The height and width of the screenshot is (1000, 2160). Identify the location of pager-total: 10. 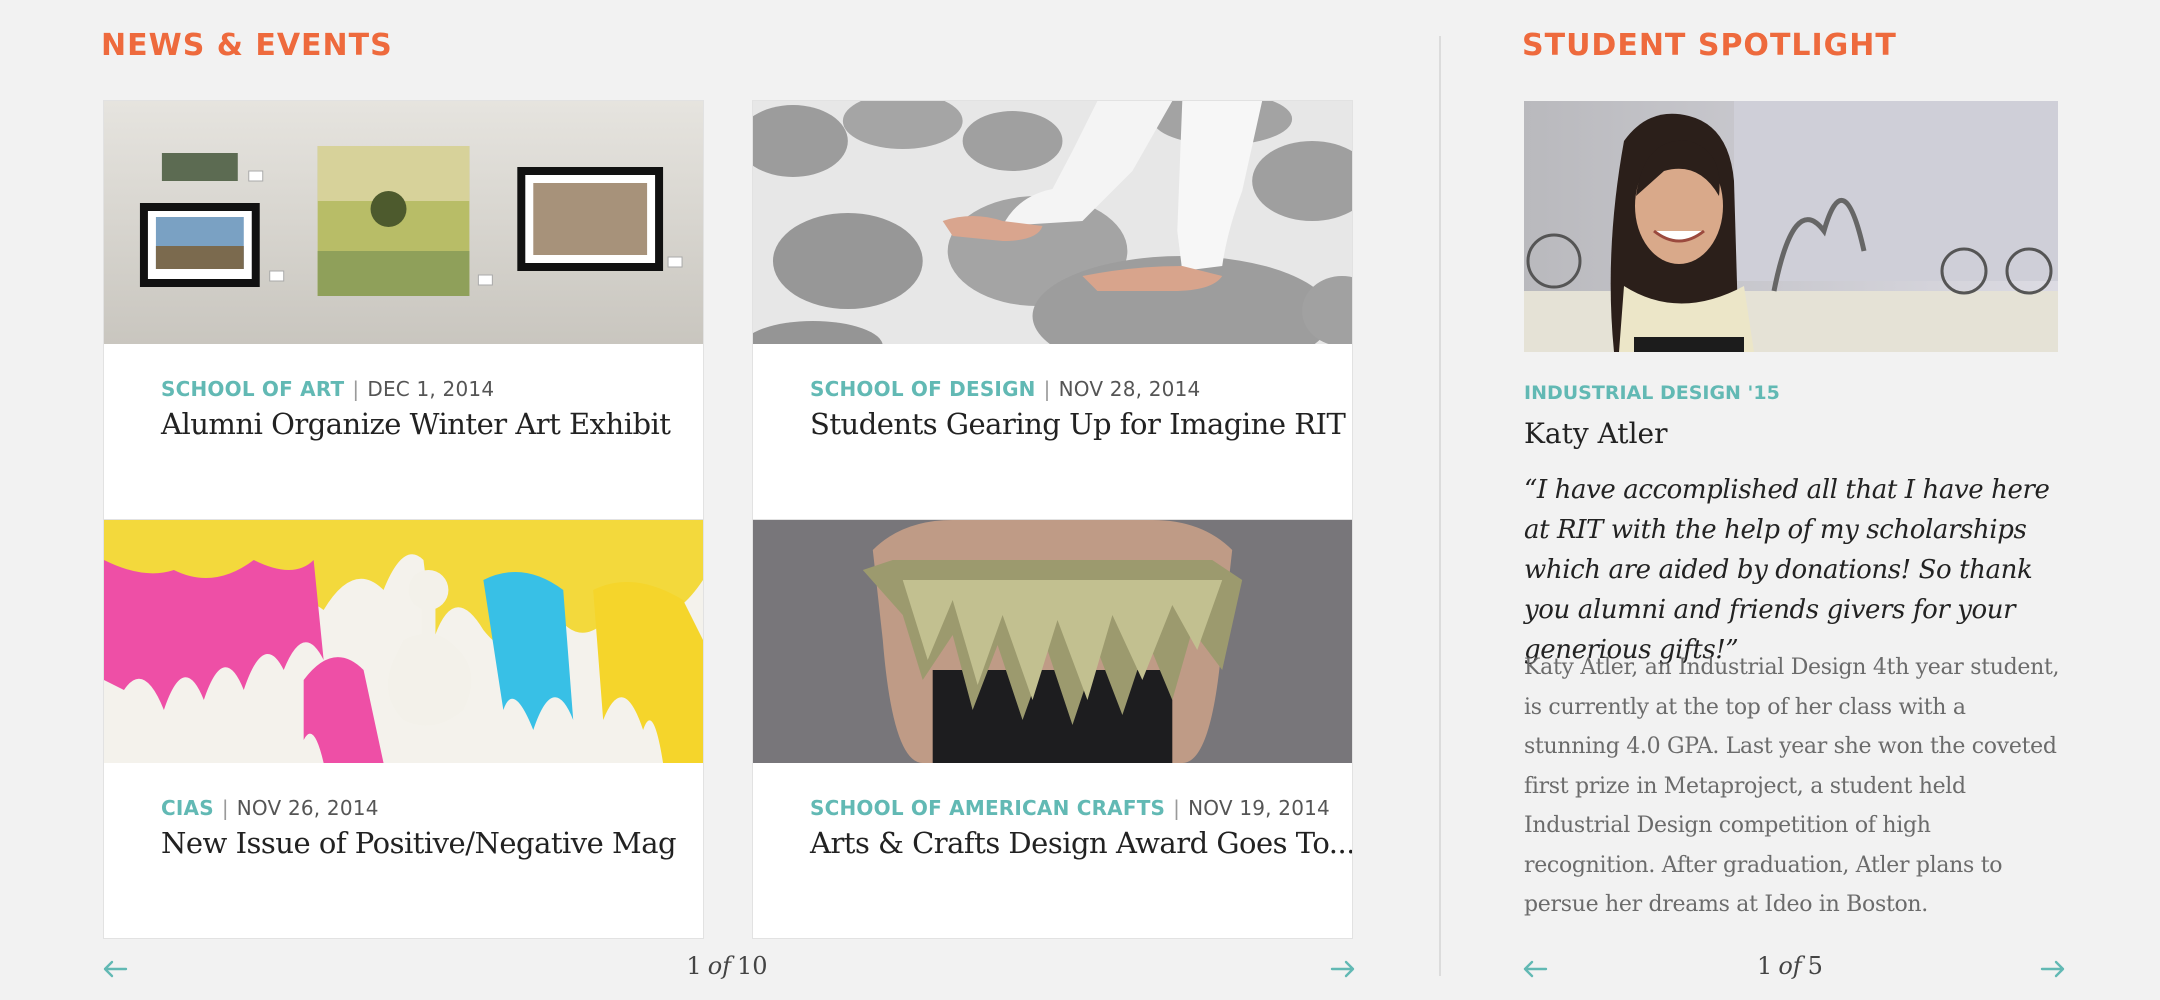
(752, 966).